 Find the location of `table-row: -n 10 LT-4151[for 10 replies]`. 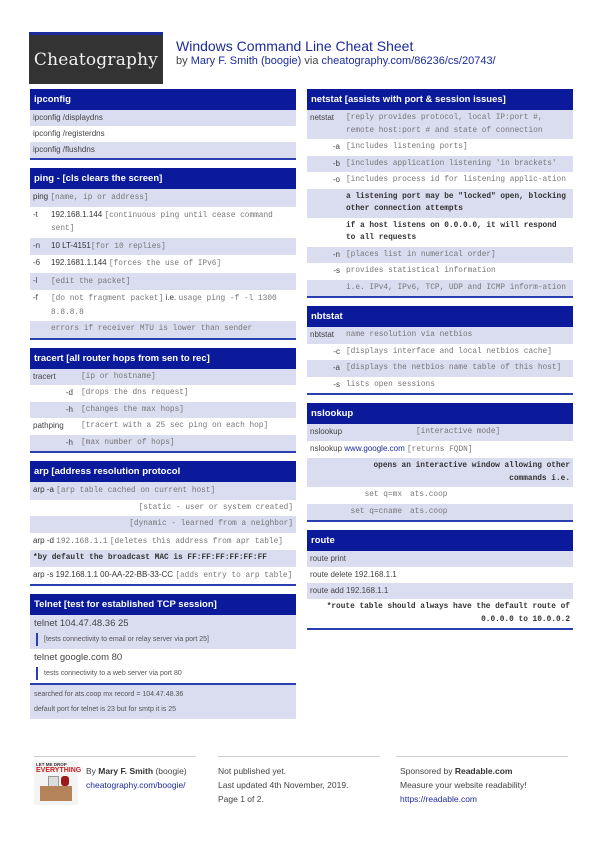

table-row: -n 10 LT-4151[for 10 replies] is located at coordinates (163, 246).